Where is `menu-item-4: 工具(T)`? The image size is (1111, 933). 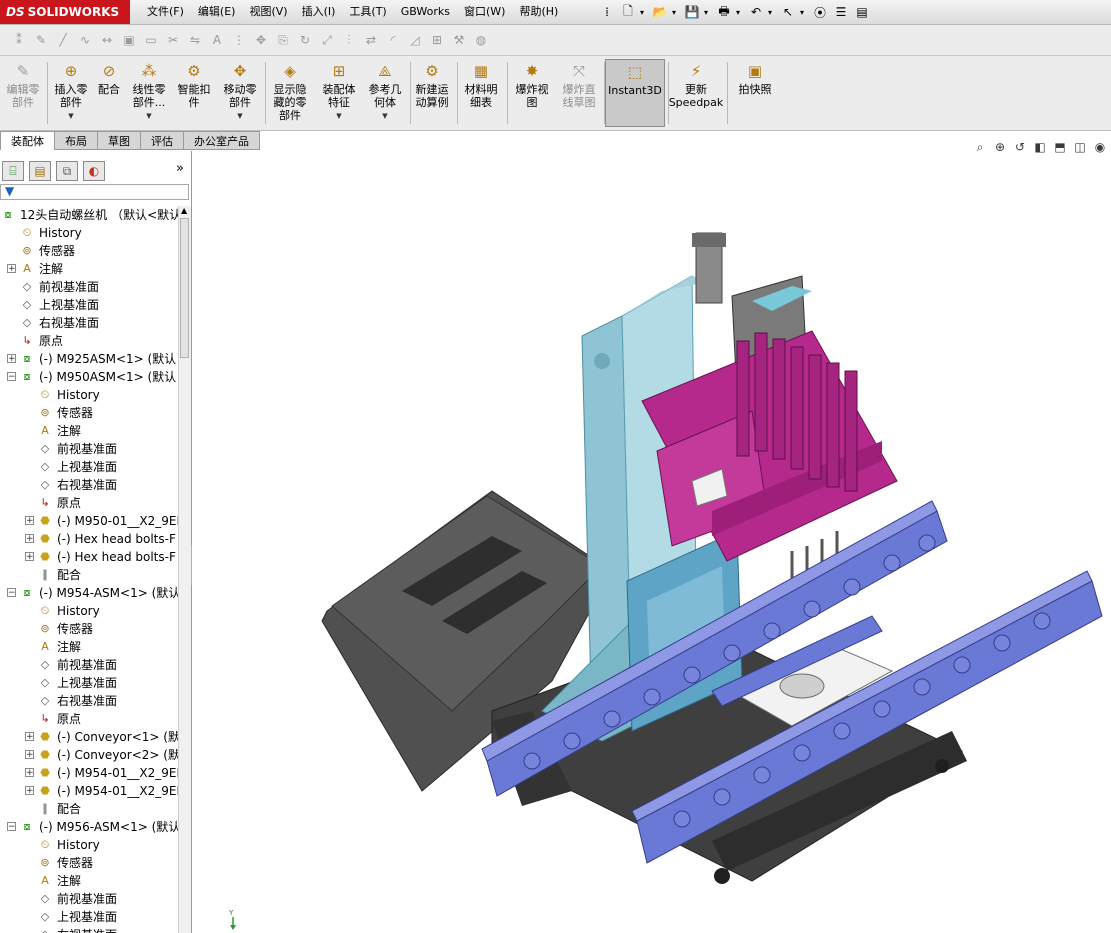 menu-item-4: 工具(T) is located at coordinates (367, 12).